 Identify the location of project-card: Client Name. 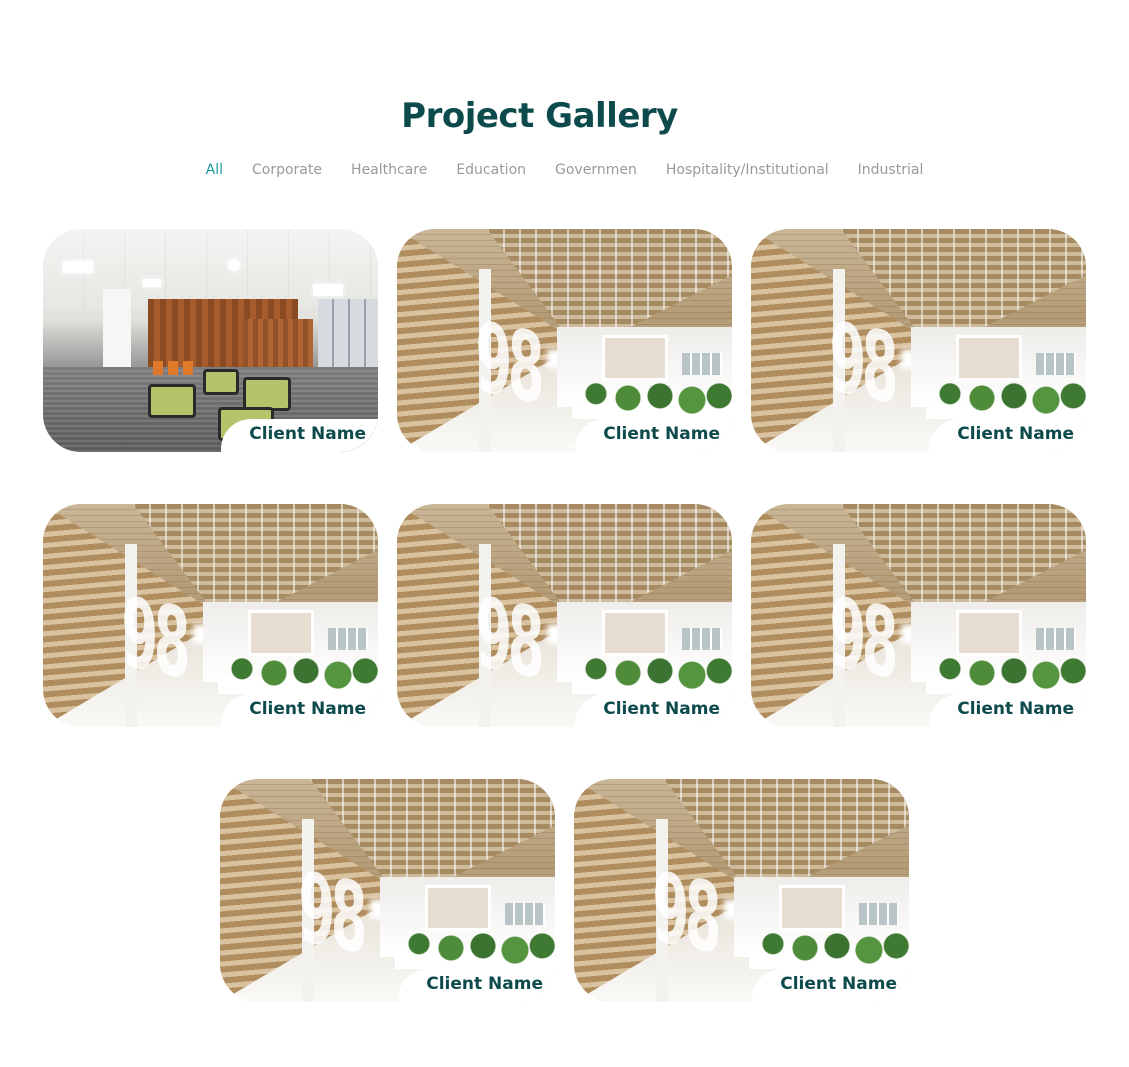
(210, 340).